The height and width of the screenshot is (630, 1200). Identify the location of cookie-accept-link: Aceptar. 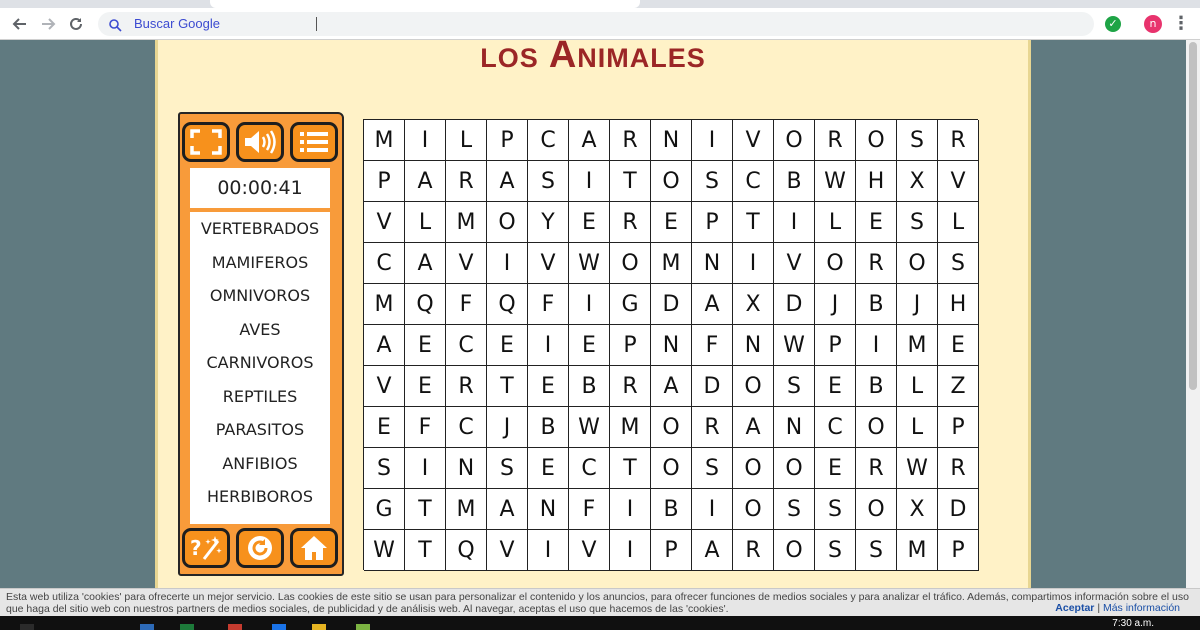
(1074, 608).